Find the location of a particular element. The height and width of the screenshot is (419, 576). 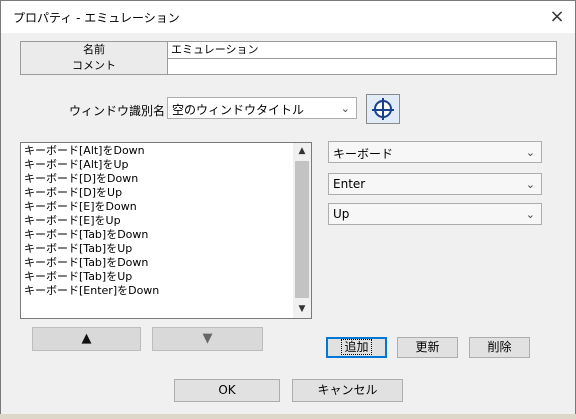

list-item: キーボード[Enter]をDown is located at coordinates (91, 291).